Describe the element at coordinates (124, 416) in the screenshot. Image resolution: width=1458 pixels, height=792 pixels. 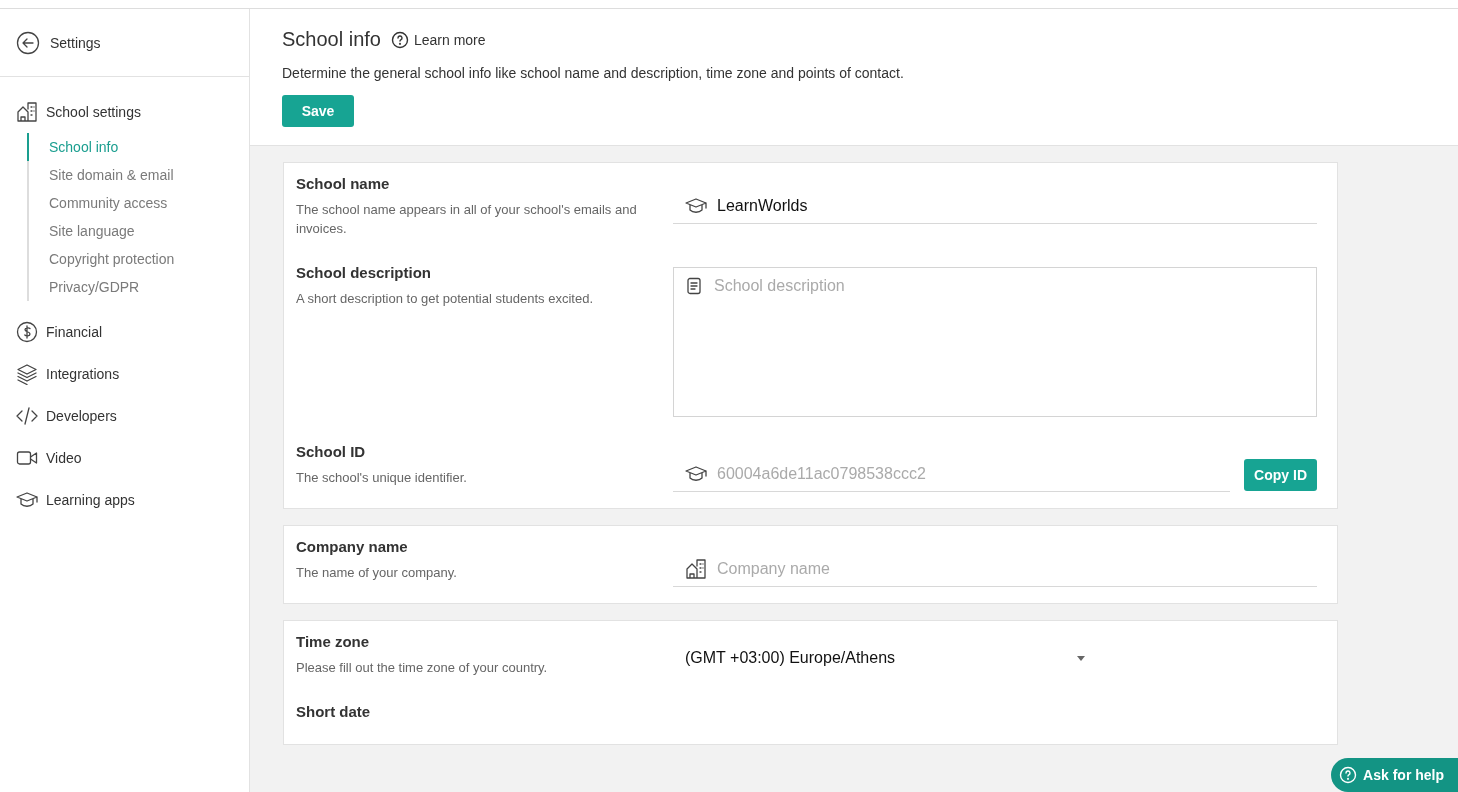
I see `sidebar-item: Developers` at that location.